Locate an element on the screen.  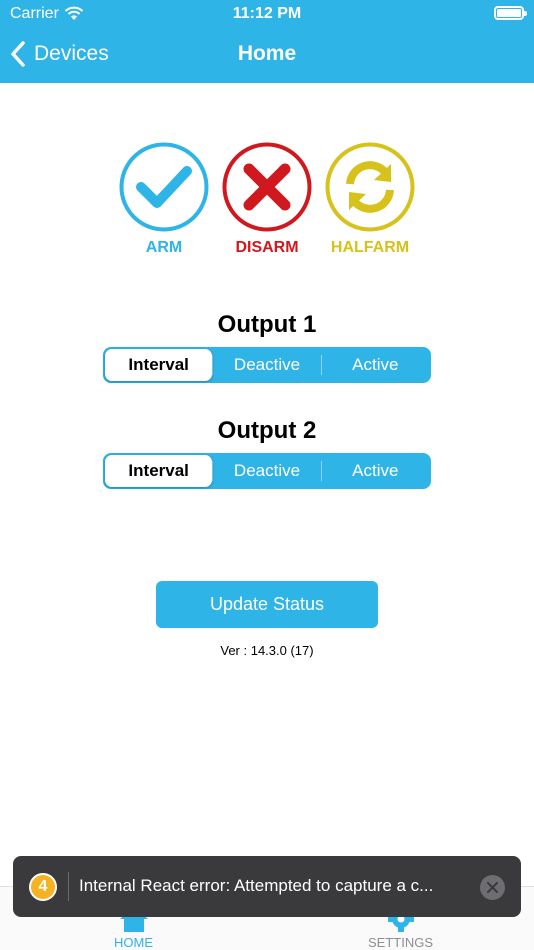
toast-divider is located at coordinates (68, 886).